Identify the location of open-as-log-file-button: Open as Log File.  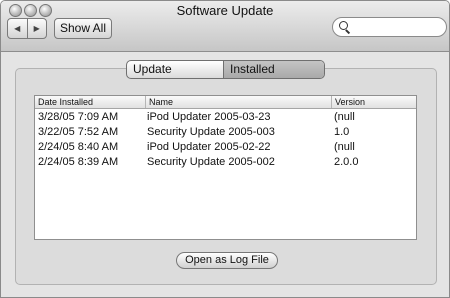
(227, 260).